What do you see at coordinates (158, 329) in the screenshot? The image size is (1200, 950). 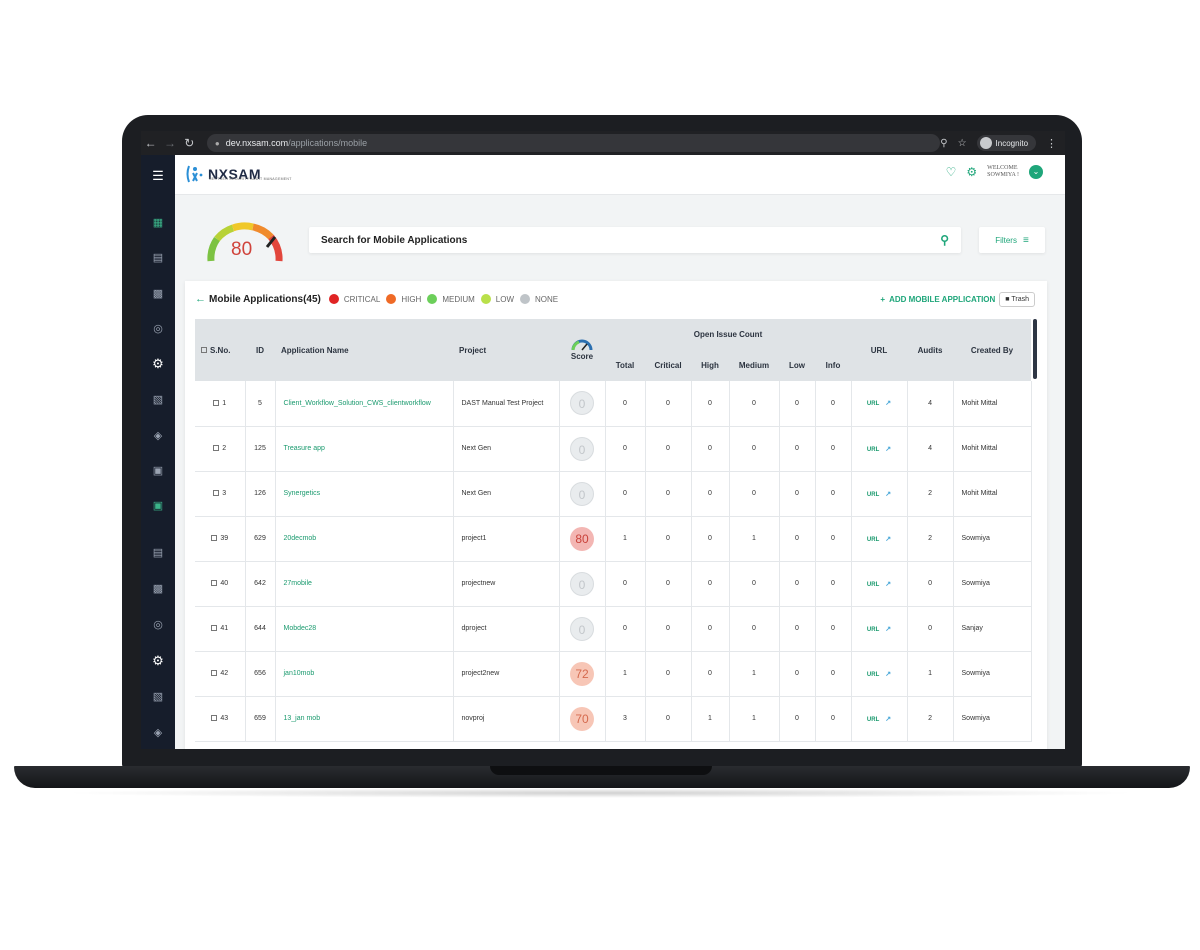 I see `globe-icon: ◎` at bounding box center [158, 329].